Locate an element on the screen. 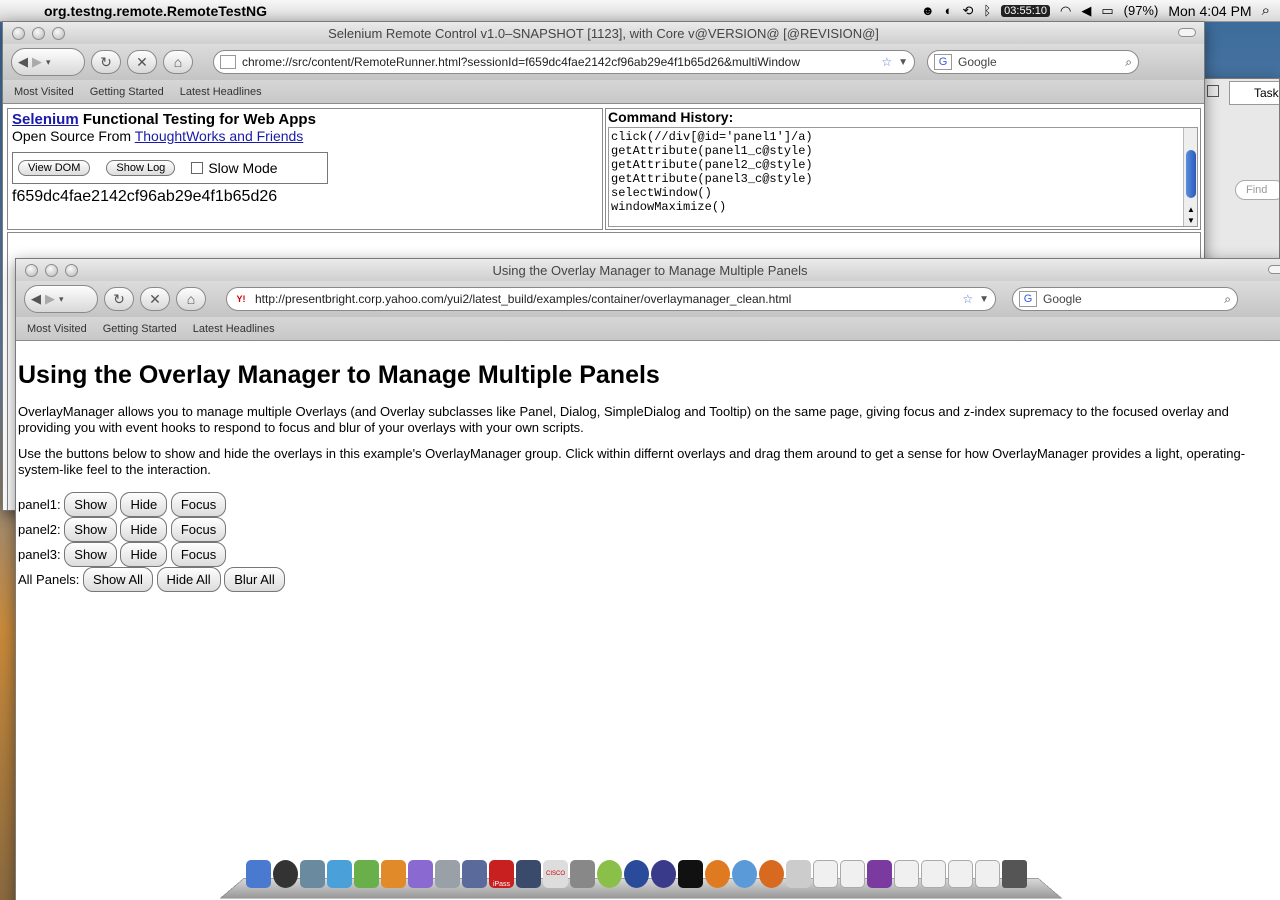 The height and width of the screenshot is (900, 1280). slow-mode-checkbox is located at coordinates (197, 168).